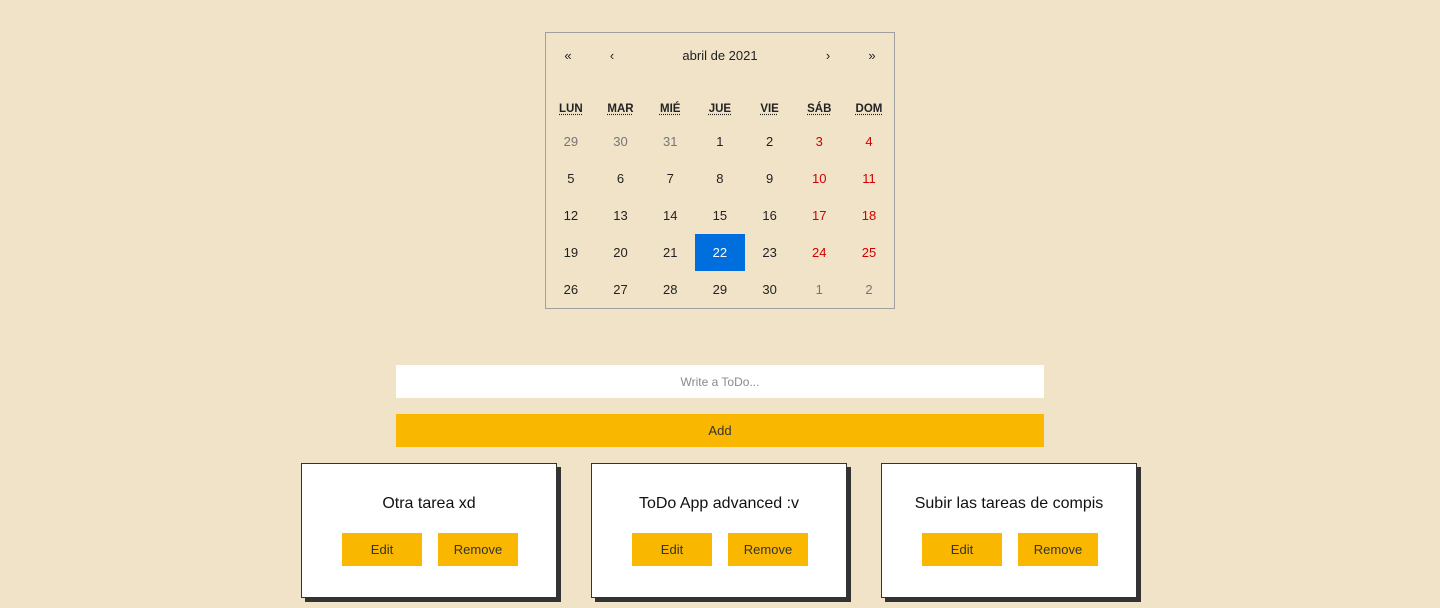 The width and height of the screenshot is (1440, 608). I want to click on calendar-day: 21, so click(670, 252).